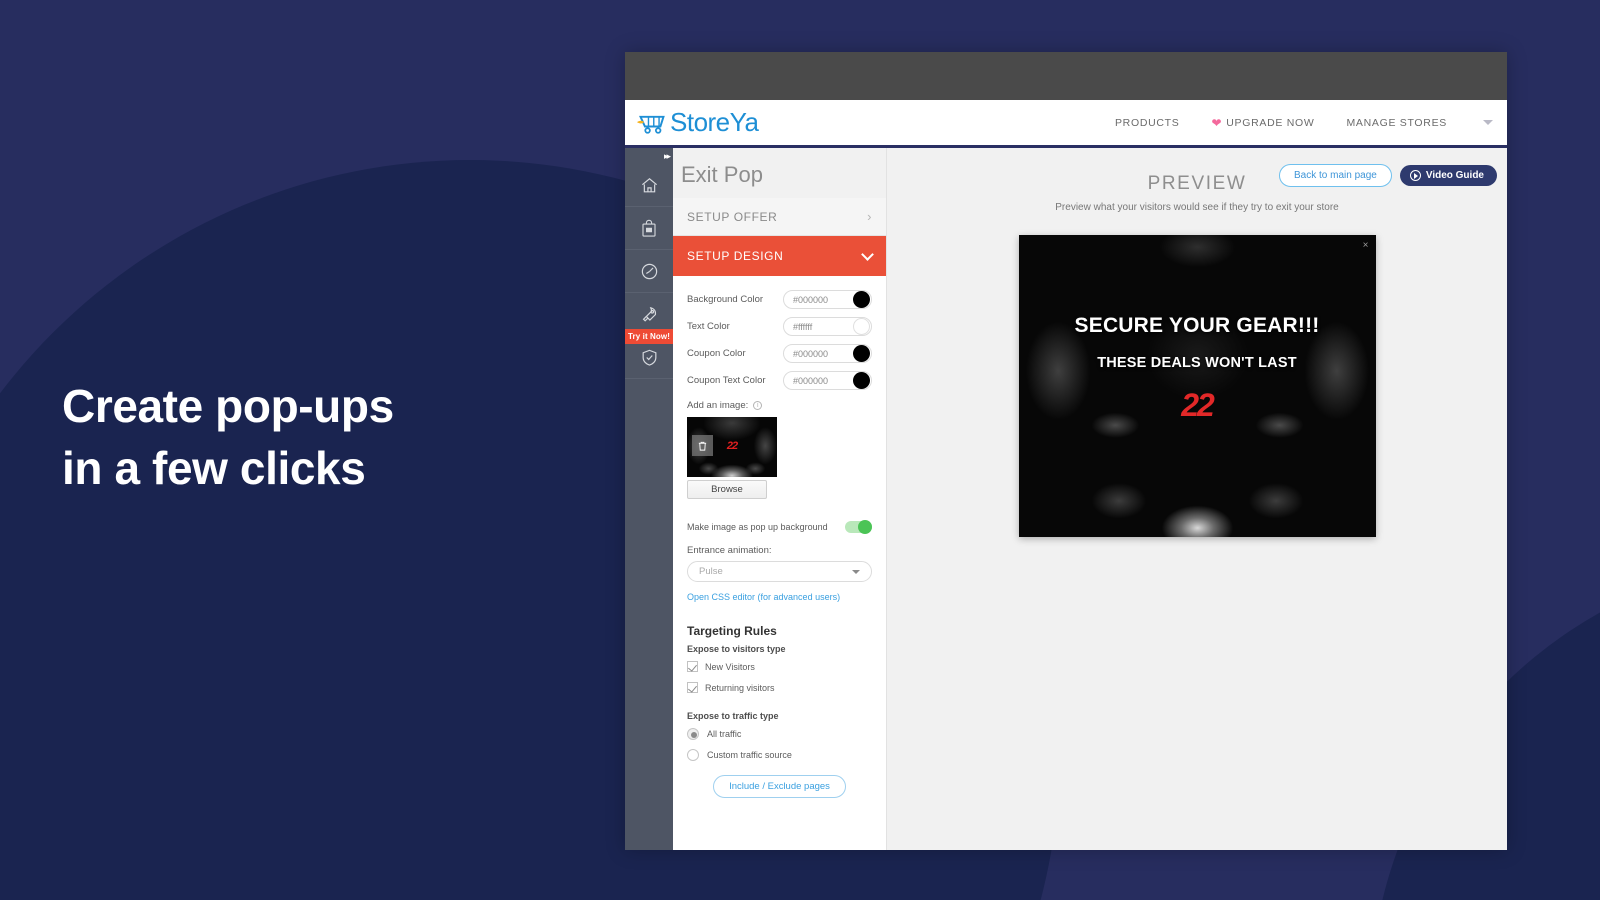 The height and width of the screenshot is (900, 1600). What do you see at coordinates (779, 734) in the screenshot?
I see `radio-all-traffic: All traffic` at bounding box center [779, 734].